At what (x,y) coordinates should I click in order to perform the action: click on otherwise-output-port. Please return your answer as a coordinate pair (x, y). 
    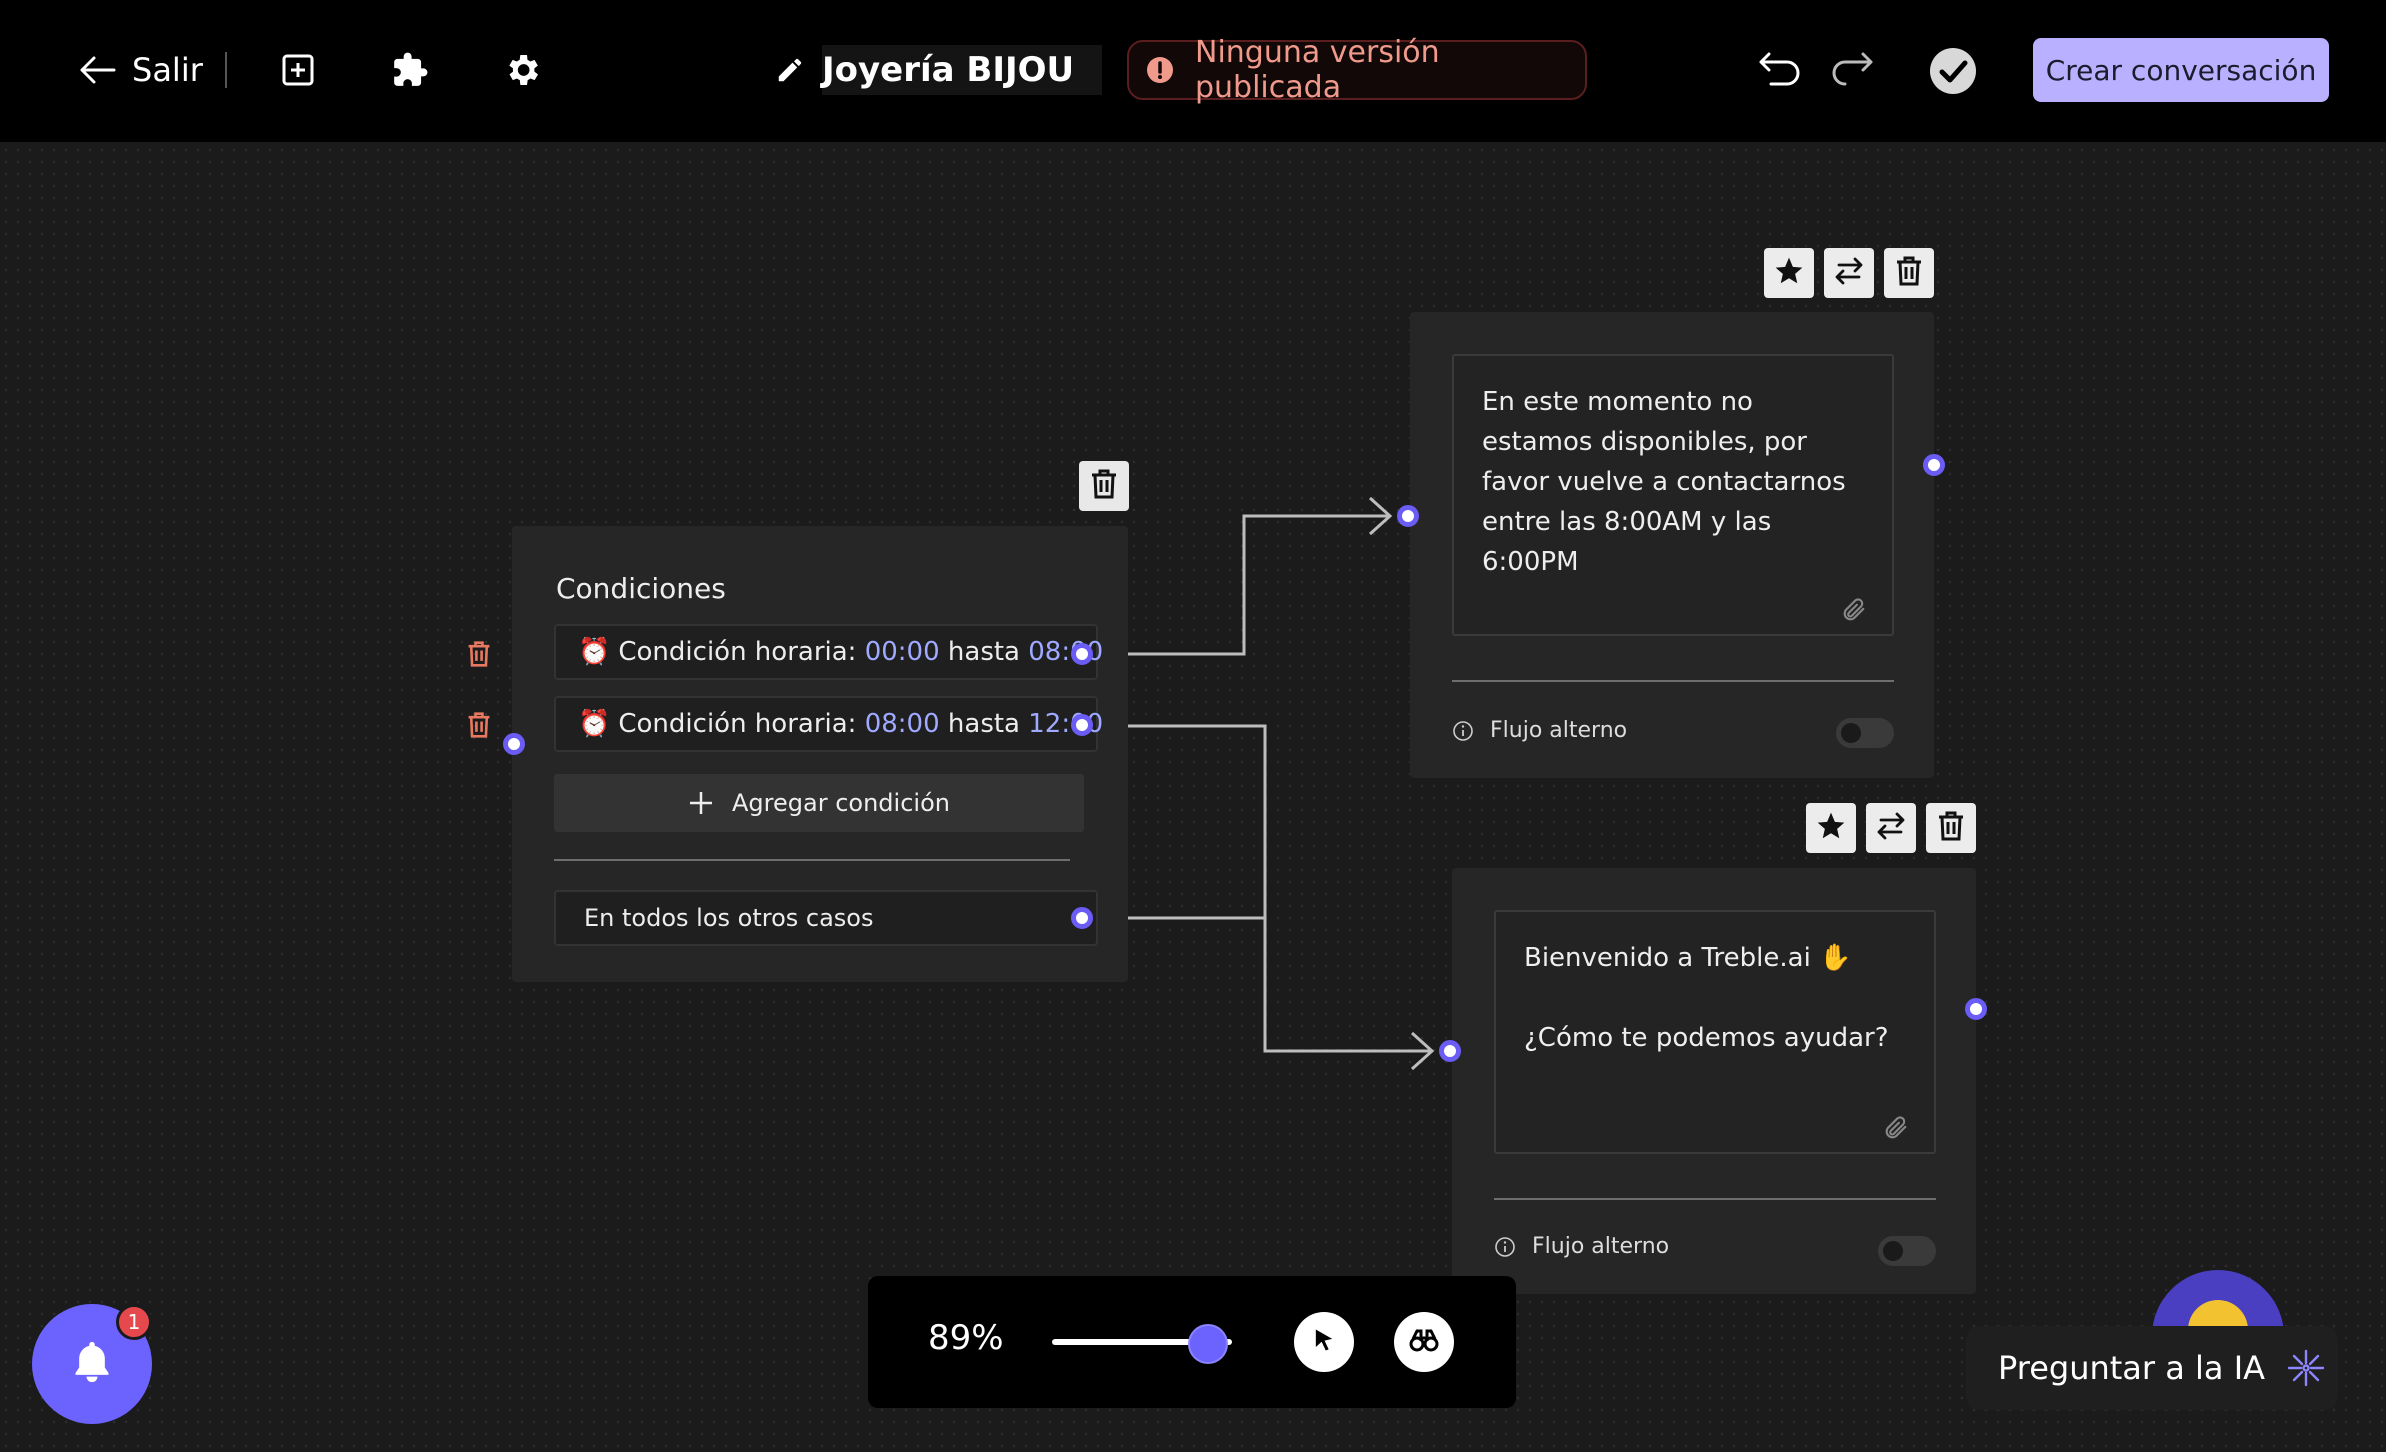
    Looking at the image, I should click on (1082, 918).